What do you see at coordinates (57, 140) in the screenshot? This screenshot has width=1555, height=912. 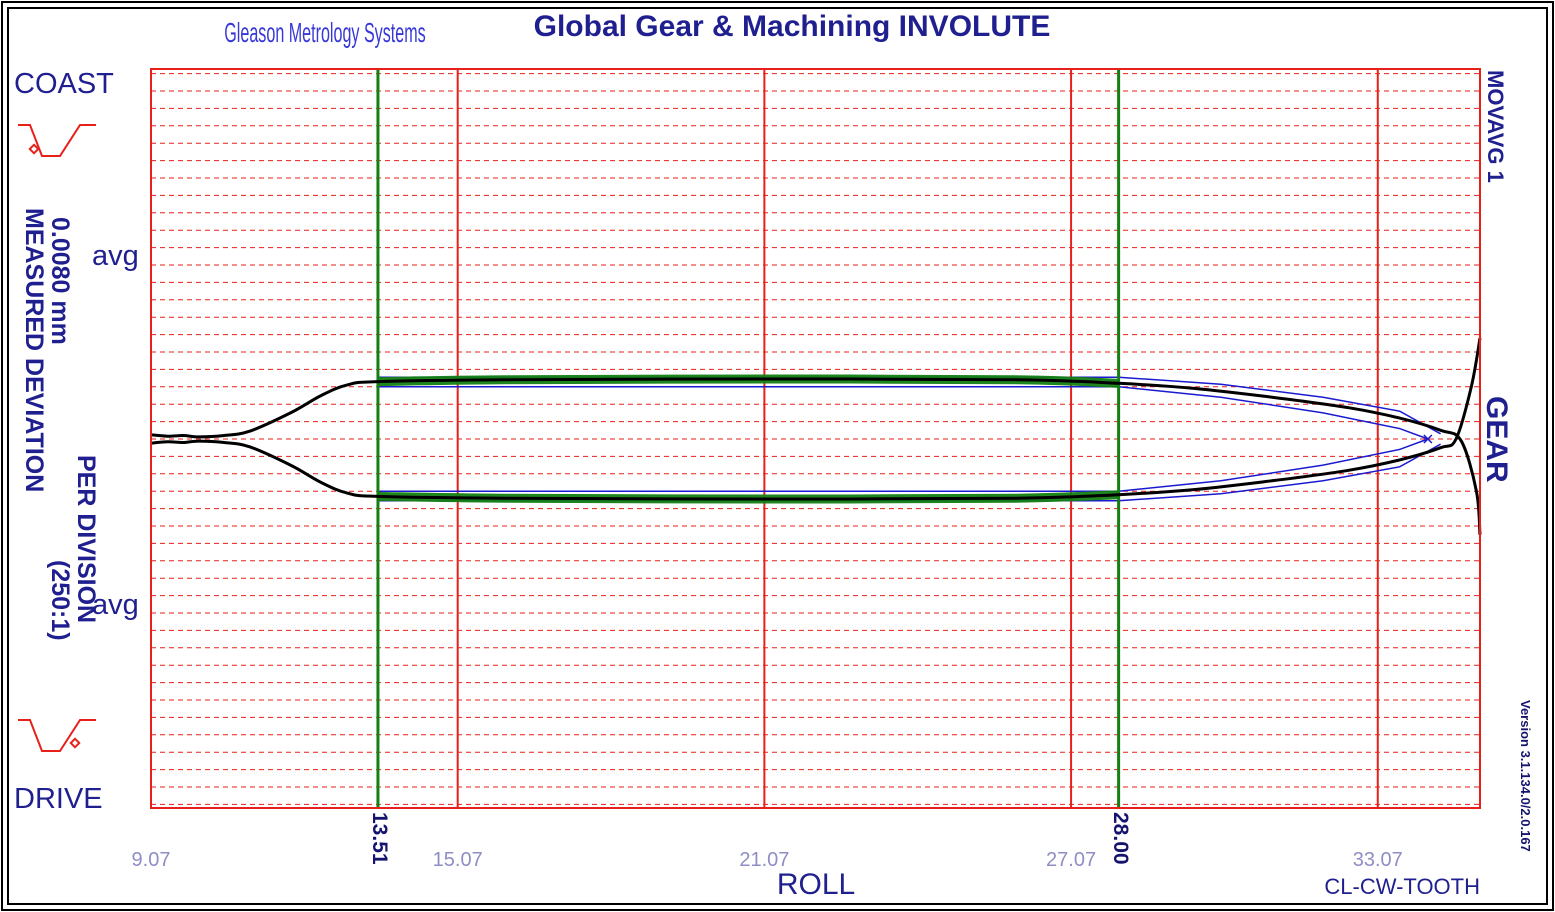 I see `coast-tooth-icon` at bounding box center [57, 140].